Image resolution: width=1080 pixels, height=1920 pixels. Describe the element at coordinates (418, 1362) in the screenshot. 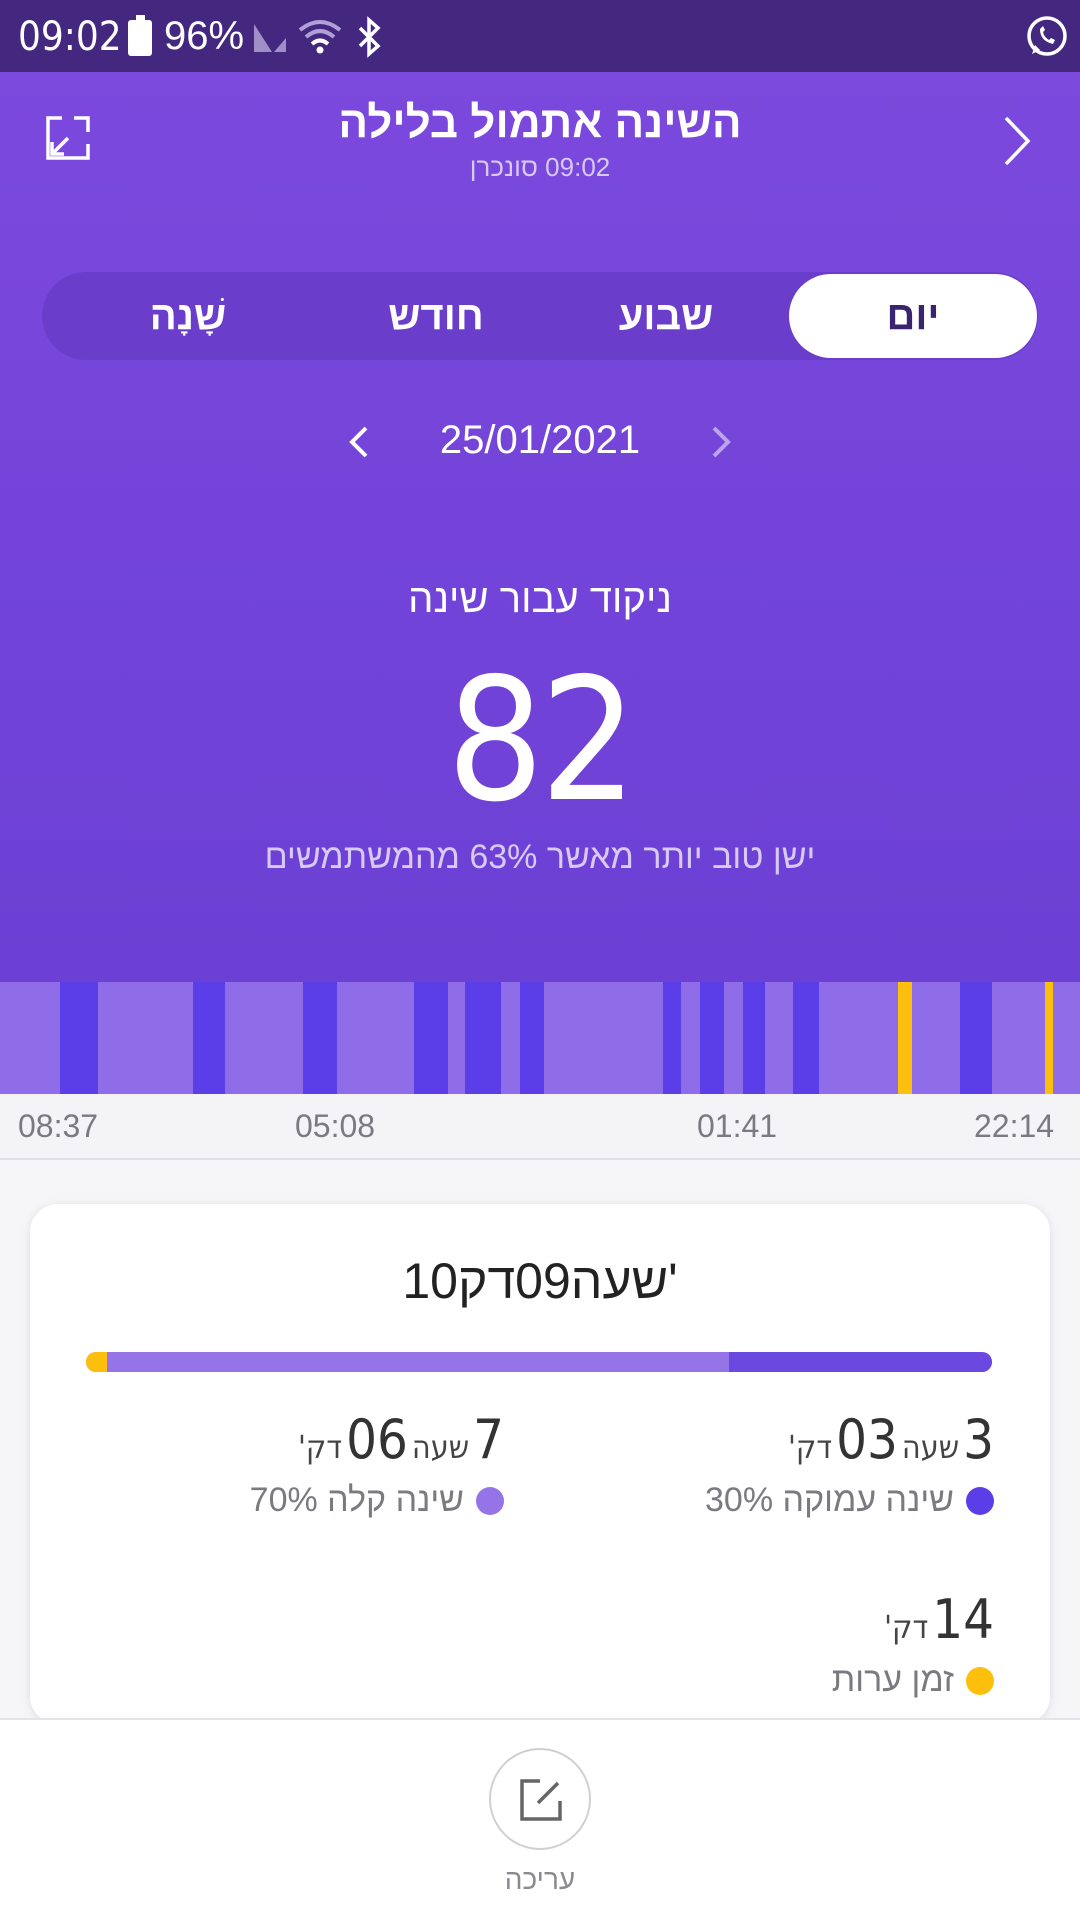

I see `bar-light-part` at that location.